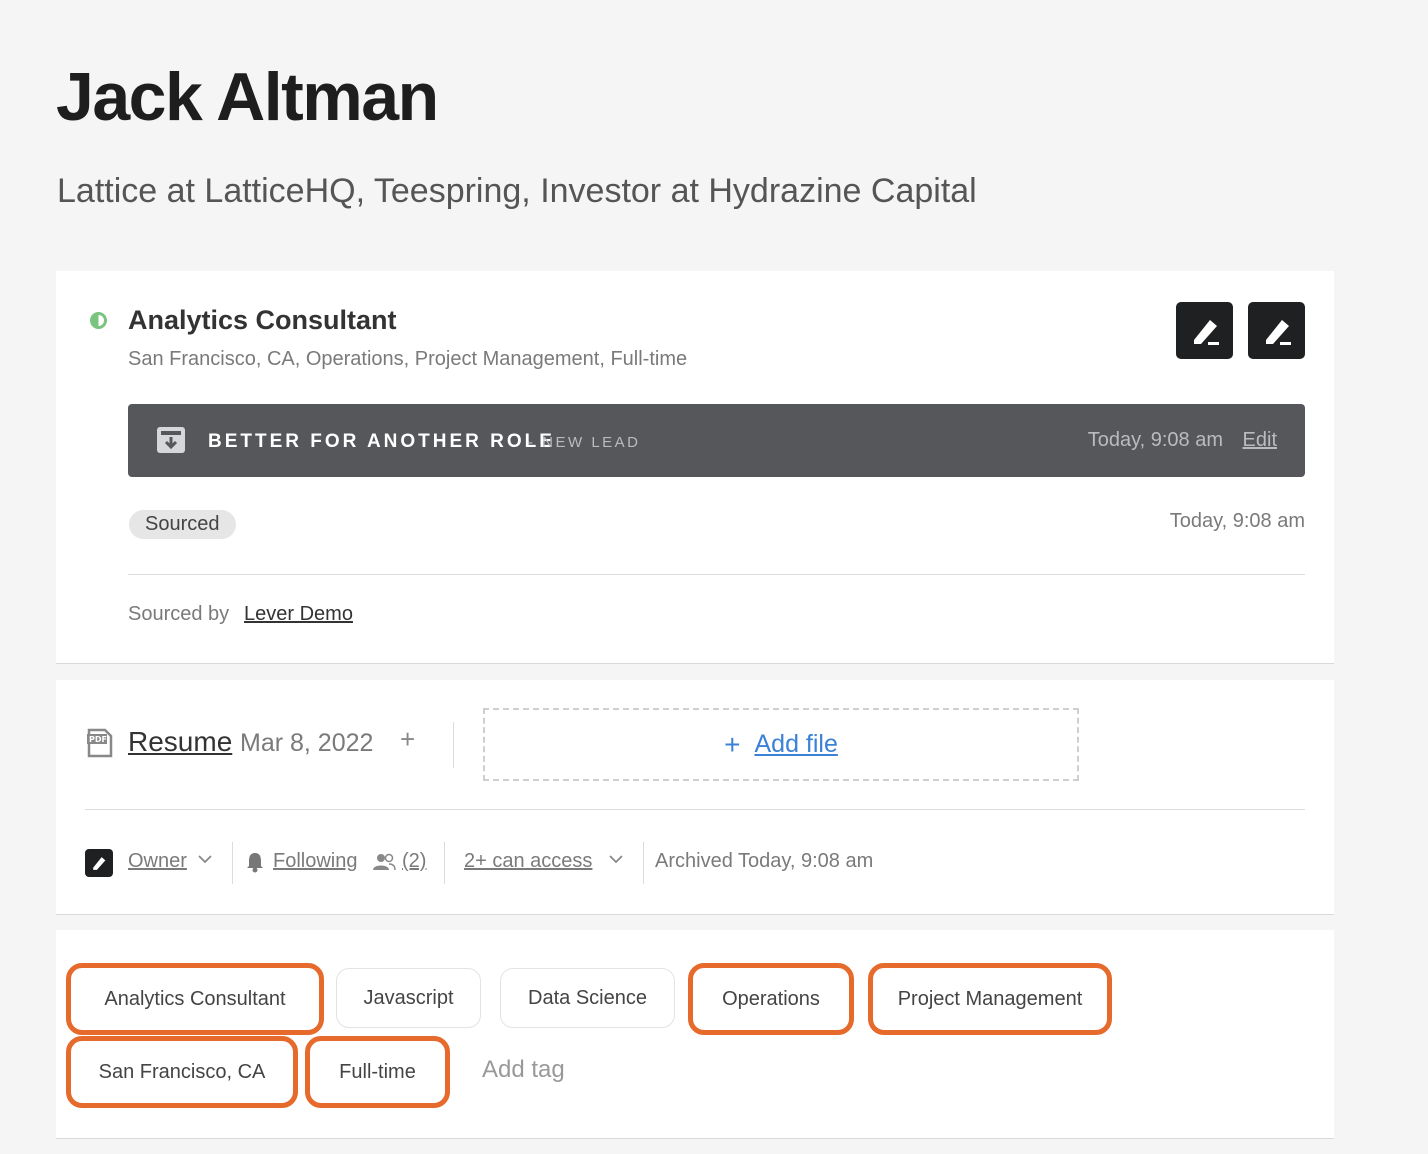  Describe the element at coordinates (584, 442) in the screenshot. I see `archive-stage: - NEW LEAD` at that location.